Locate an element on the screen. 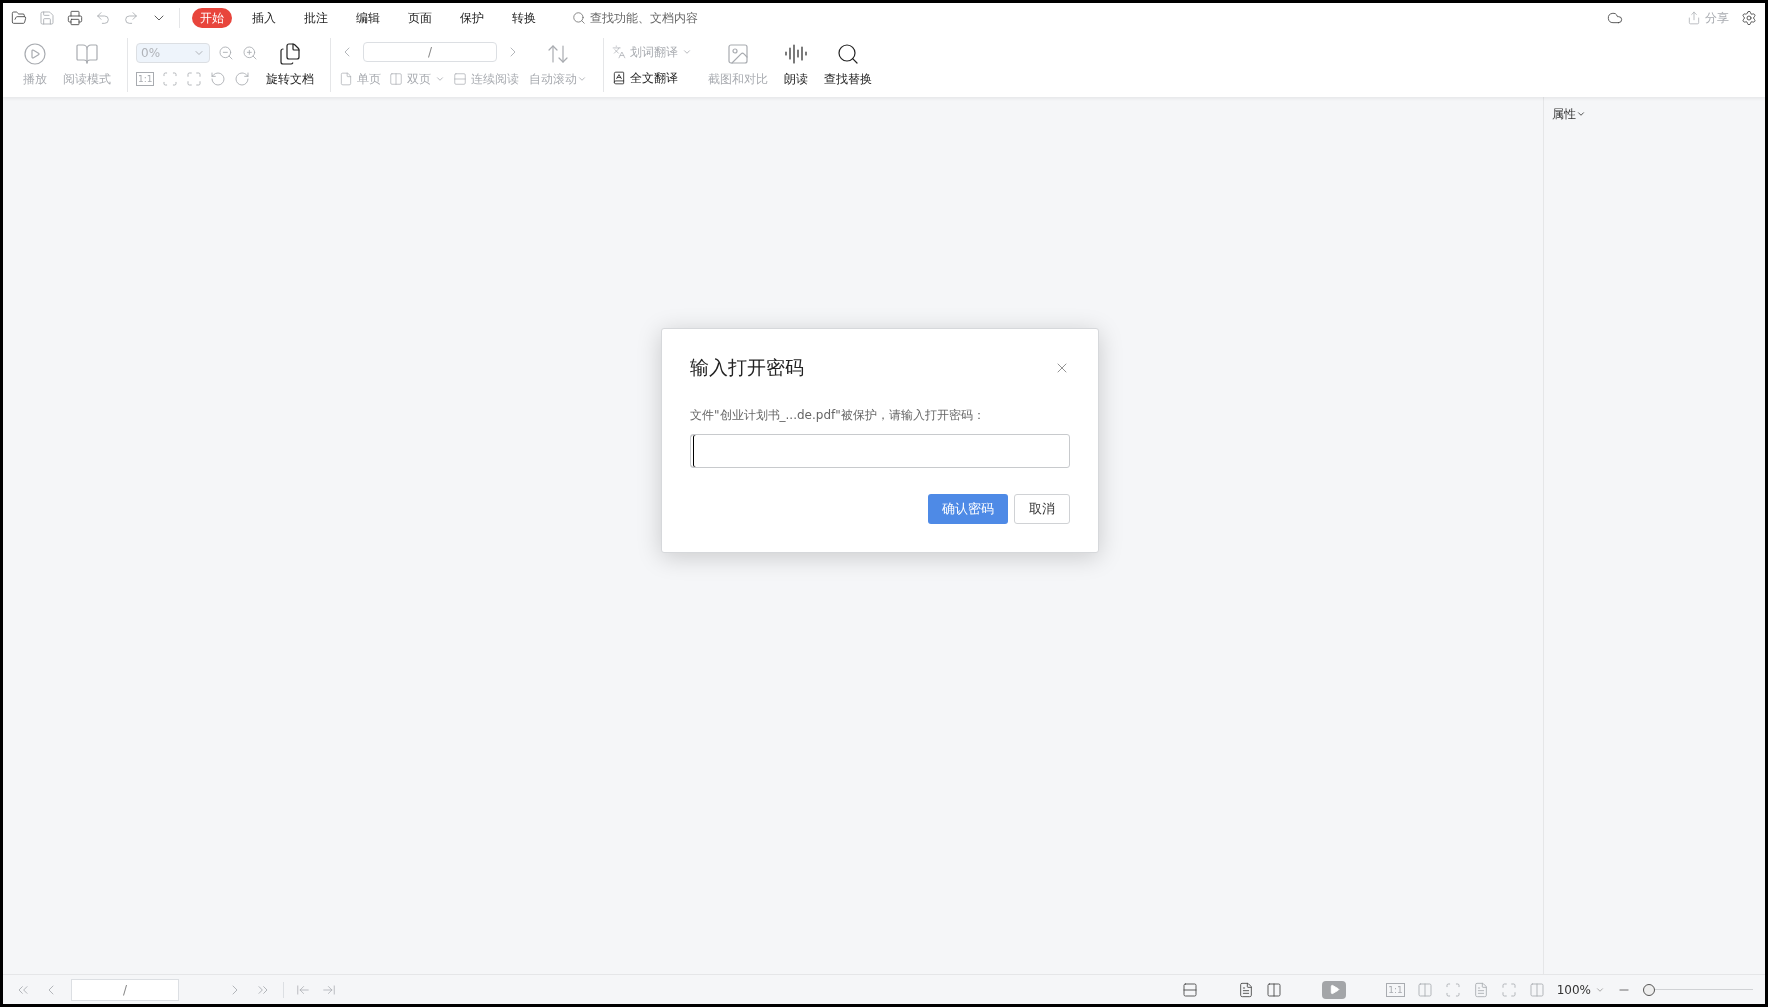 The image size is (1768, 1007). forward-icon is located at coordinates (329, 989).